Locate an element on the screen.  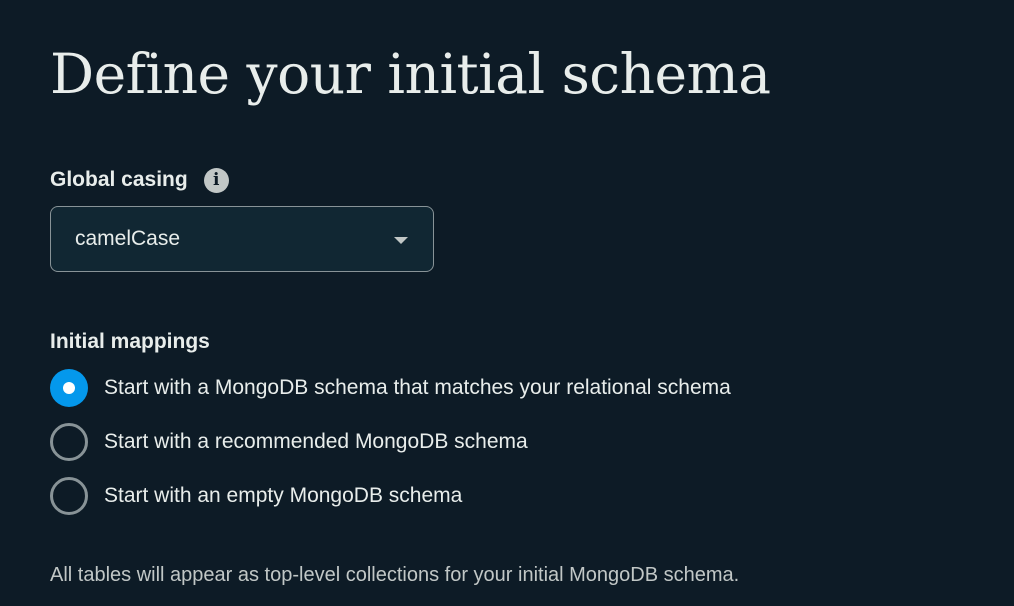
global-casing-label-row: Global casing i is located at coordinates (139, 180).